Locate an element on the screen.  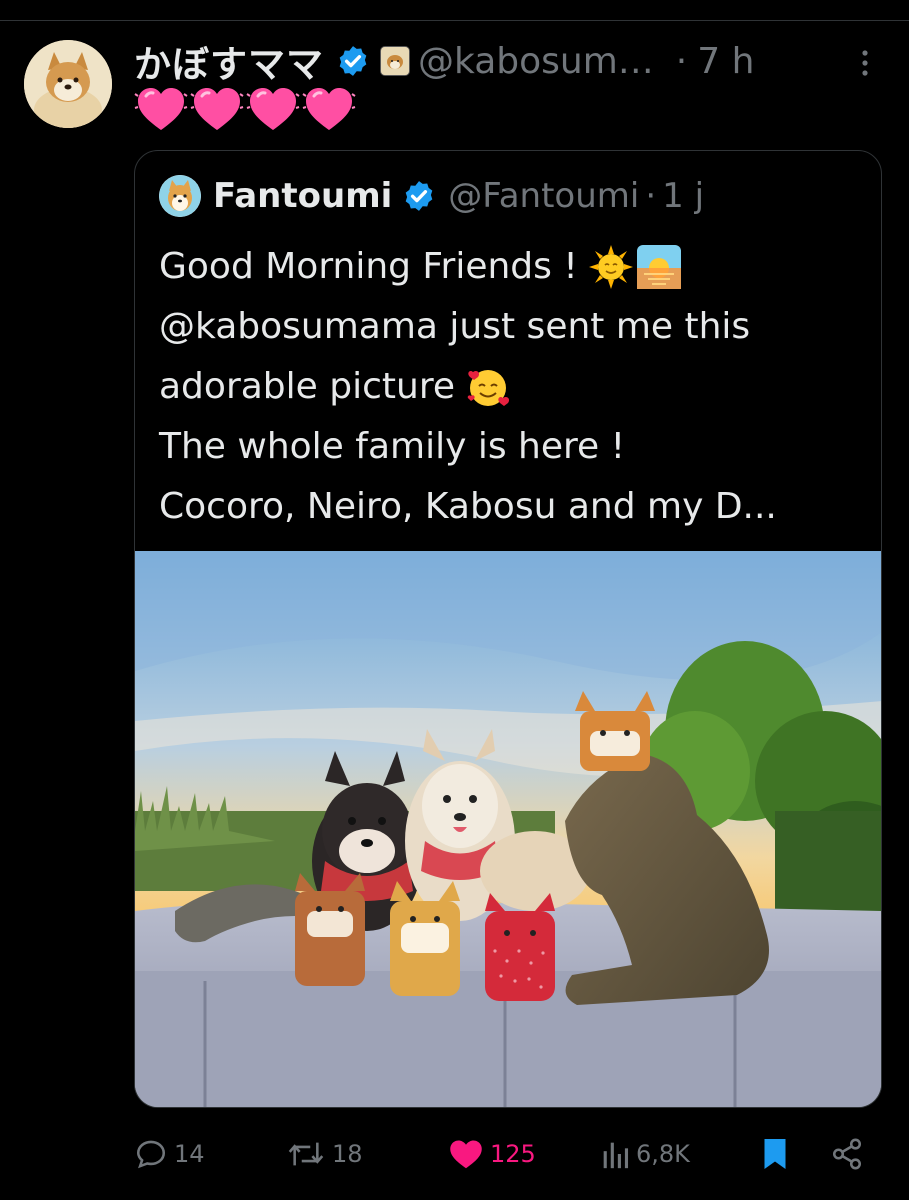
heart-filled-icon is located at coordinates (466, 1154).